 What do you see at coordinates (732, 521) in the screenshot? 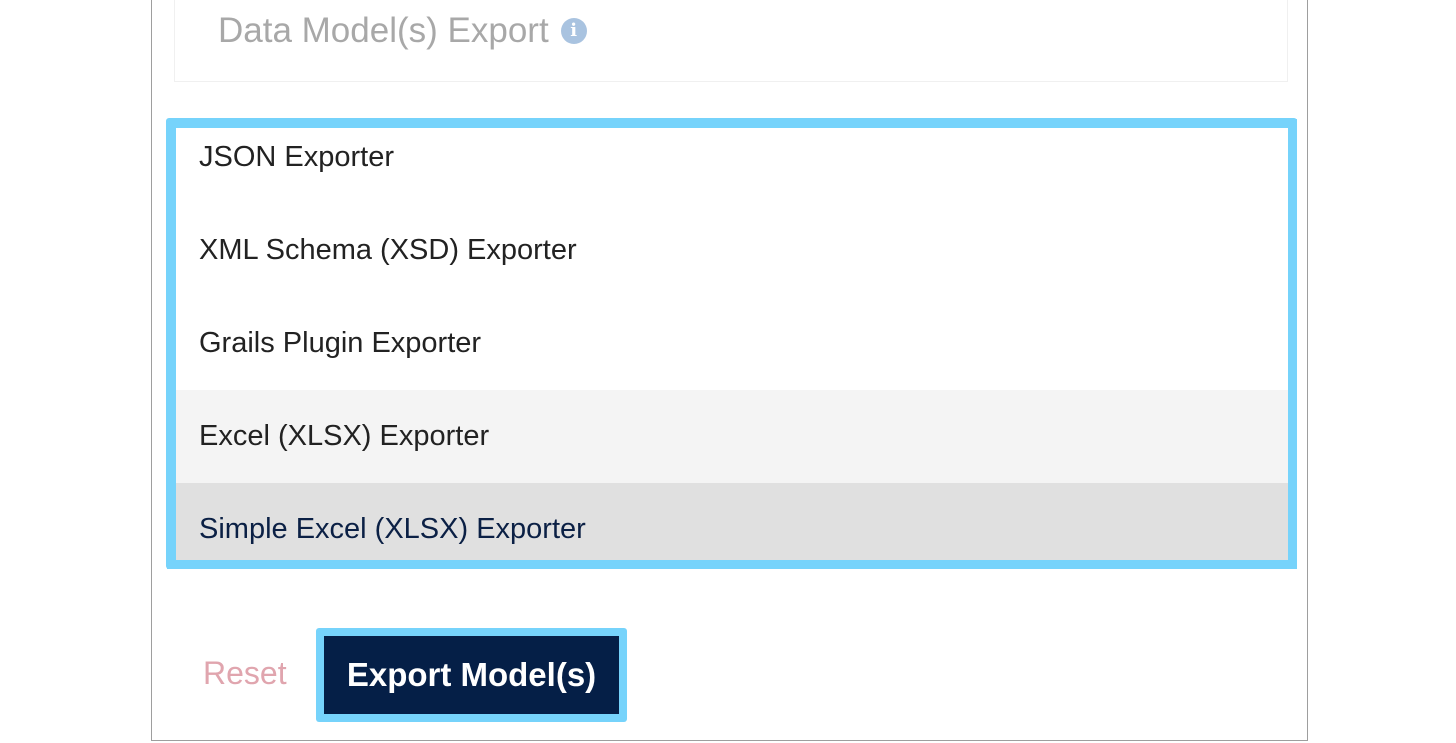
I see `exporter-option-simple-excel: Simple Excel (XLSX) Exporter` at bounding box center [732, 521].